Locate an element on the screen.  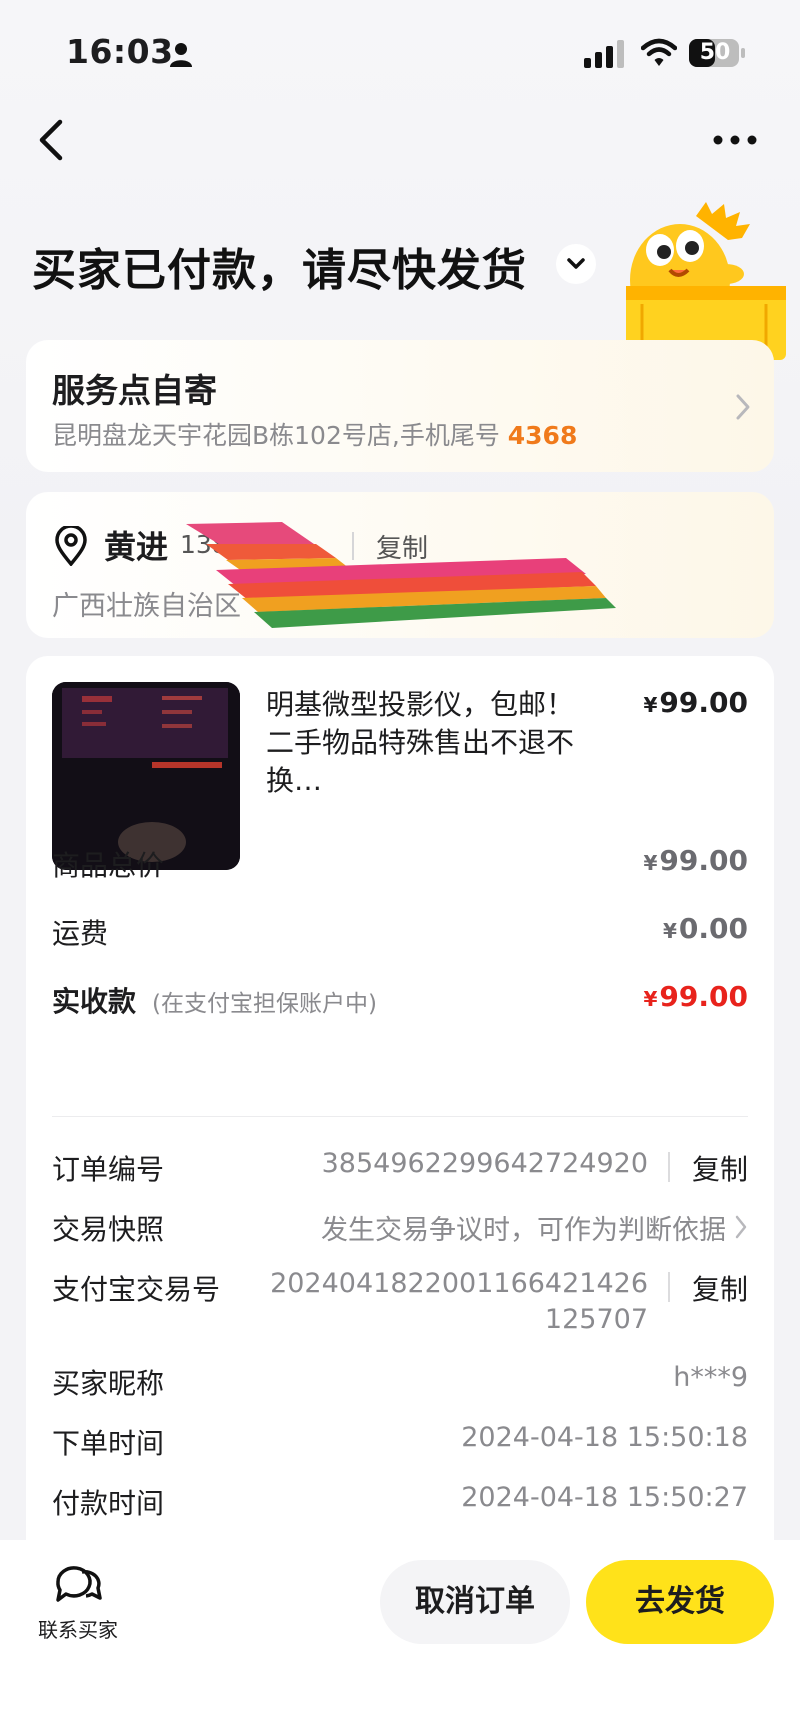
status-bar: 16:03 50 is located at coordinates (400, 50).